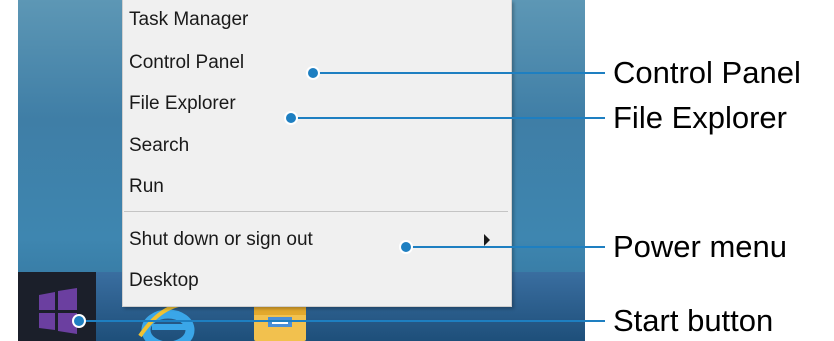 This screenshot has height=341, width=834. I want to click on callout-line-file-explorer, so click(448, 118).